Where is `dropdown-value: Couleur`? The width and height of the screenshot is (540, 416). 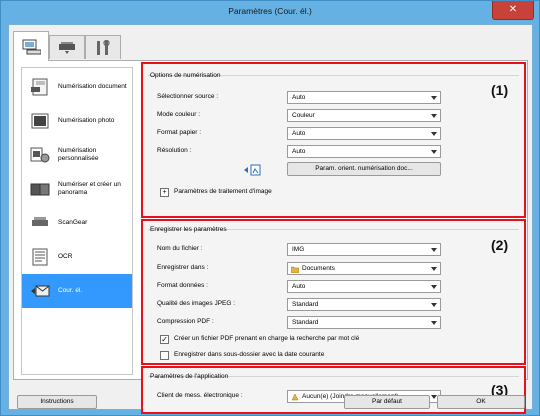 dropdown-value: Couleur is located at coordinates (303, 115).